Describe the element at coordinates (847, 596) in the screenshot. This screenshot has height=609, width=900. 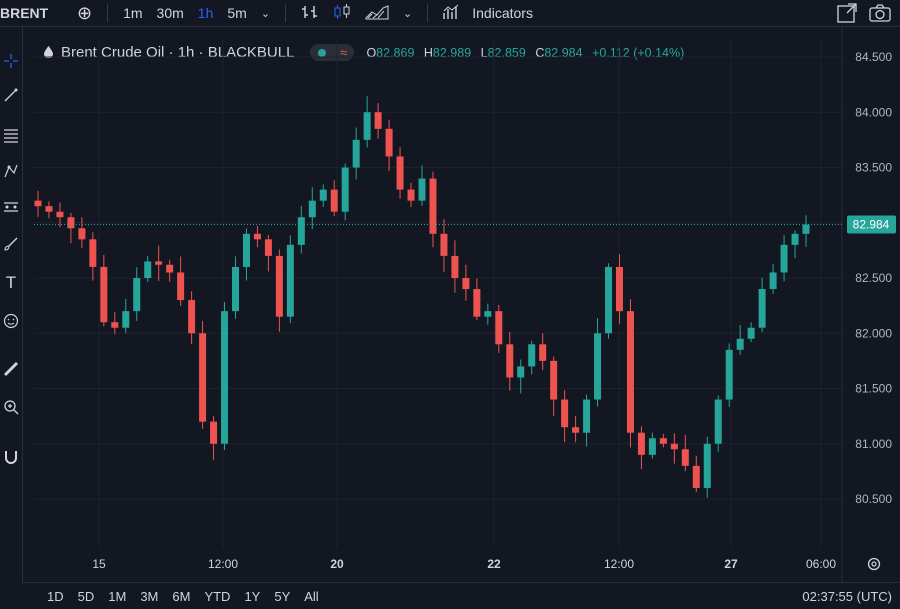
I see `utc-clock: 02:37:55 (UTC)` at that location.